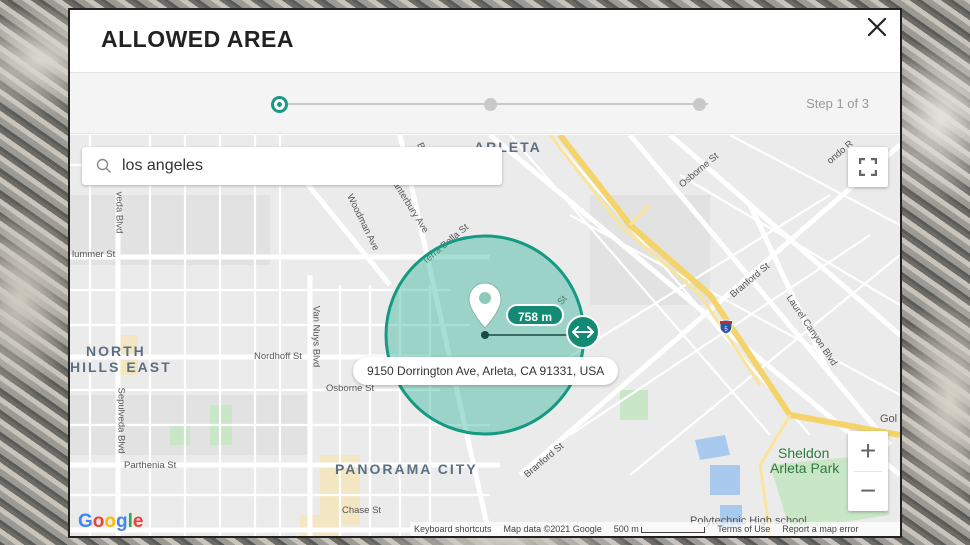  I want to click on step-line, so click(498, 104).